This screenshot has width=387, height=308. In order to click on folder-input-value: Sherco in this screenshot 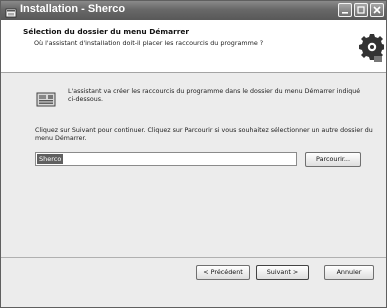, I will do `click(50, 159)`.